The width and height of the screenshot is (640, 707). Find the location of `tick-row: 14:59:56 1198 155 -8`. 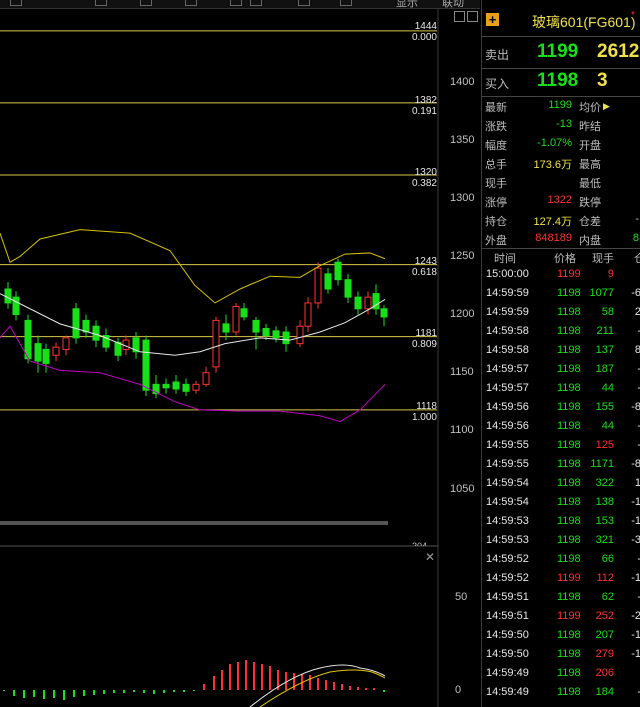

tick-row: 14:59:56 1198 155 -8 is located at coordinates (561, 407).